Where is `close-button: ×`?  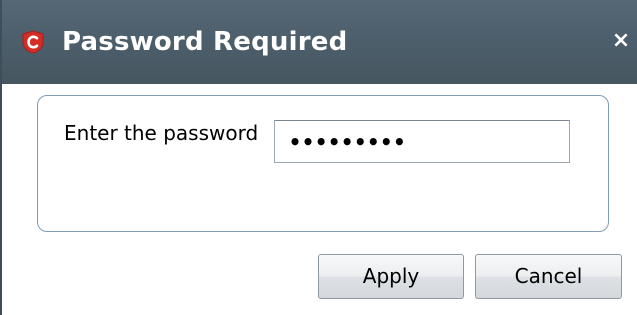 close-button: × is located at coordinates (621, 41).